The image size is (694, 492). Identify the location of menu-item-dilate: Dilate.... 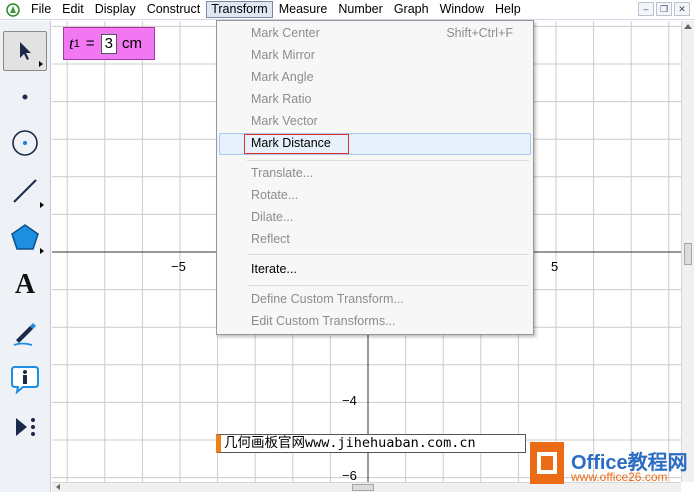
(272, 217).